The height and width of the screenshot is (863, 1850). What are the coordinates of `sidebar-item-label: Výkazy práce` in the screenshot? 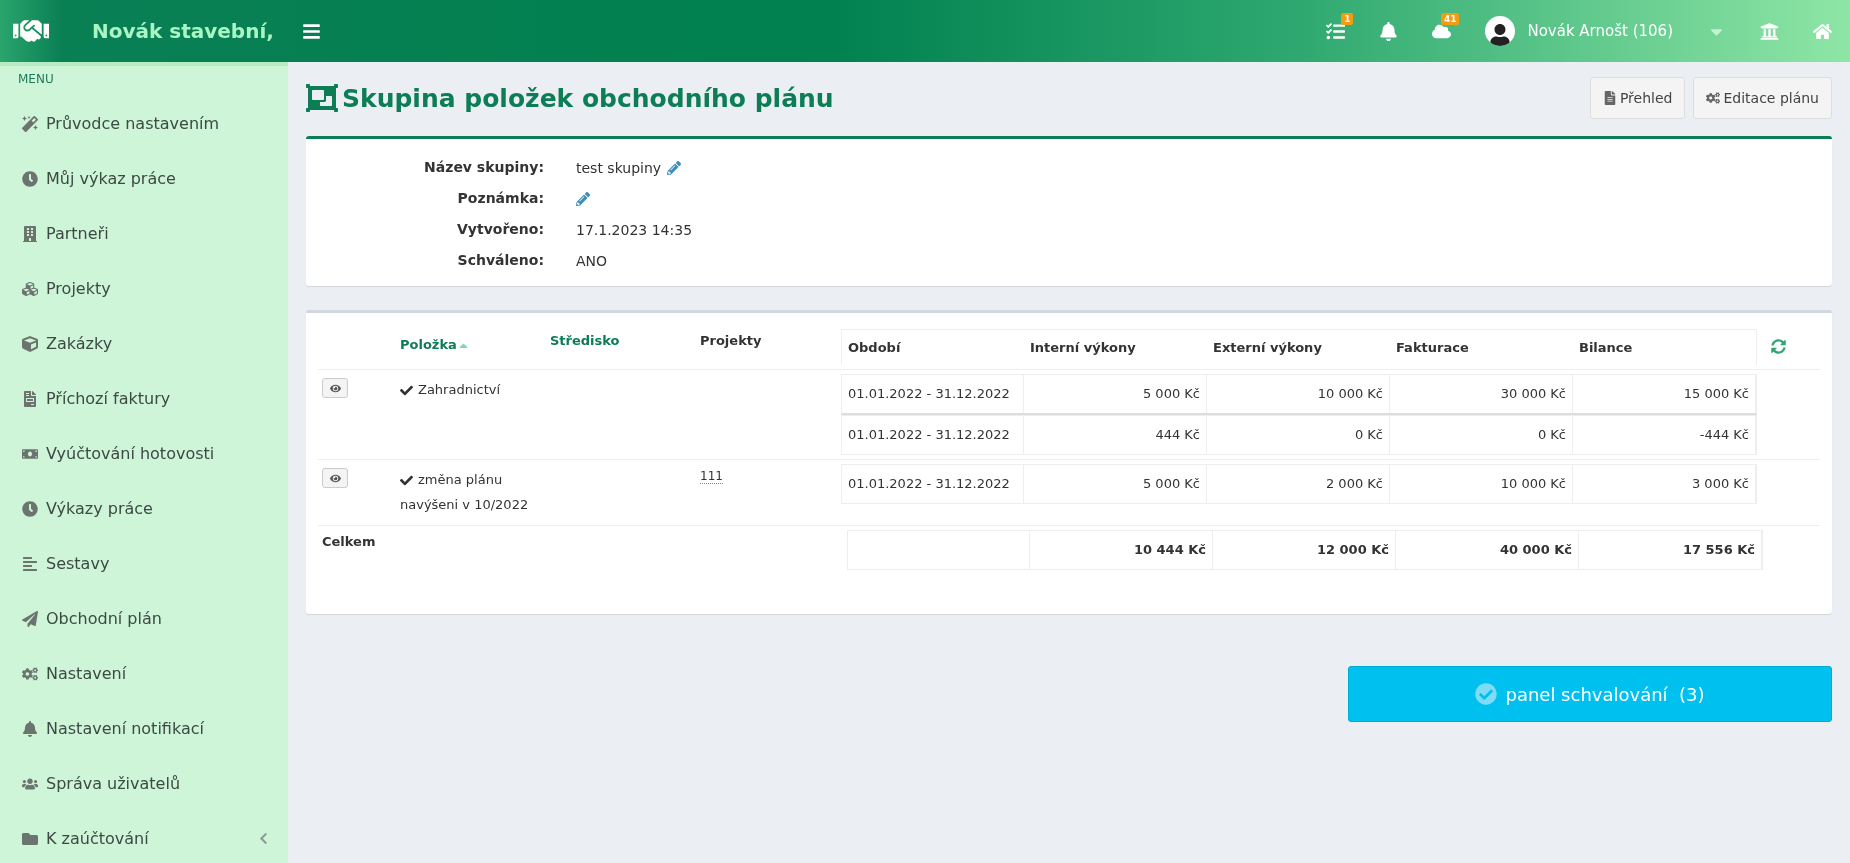 It's located at (99, 508).